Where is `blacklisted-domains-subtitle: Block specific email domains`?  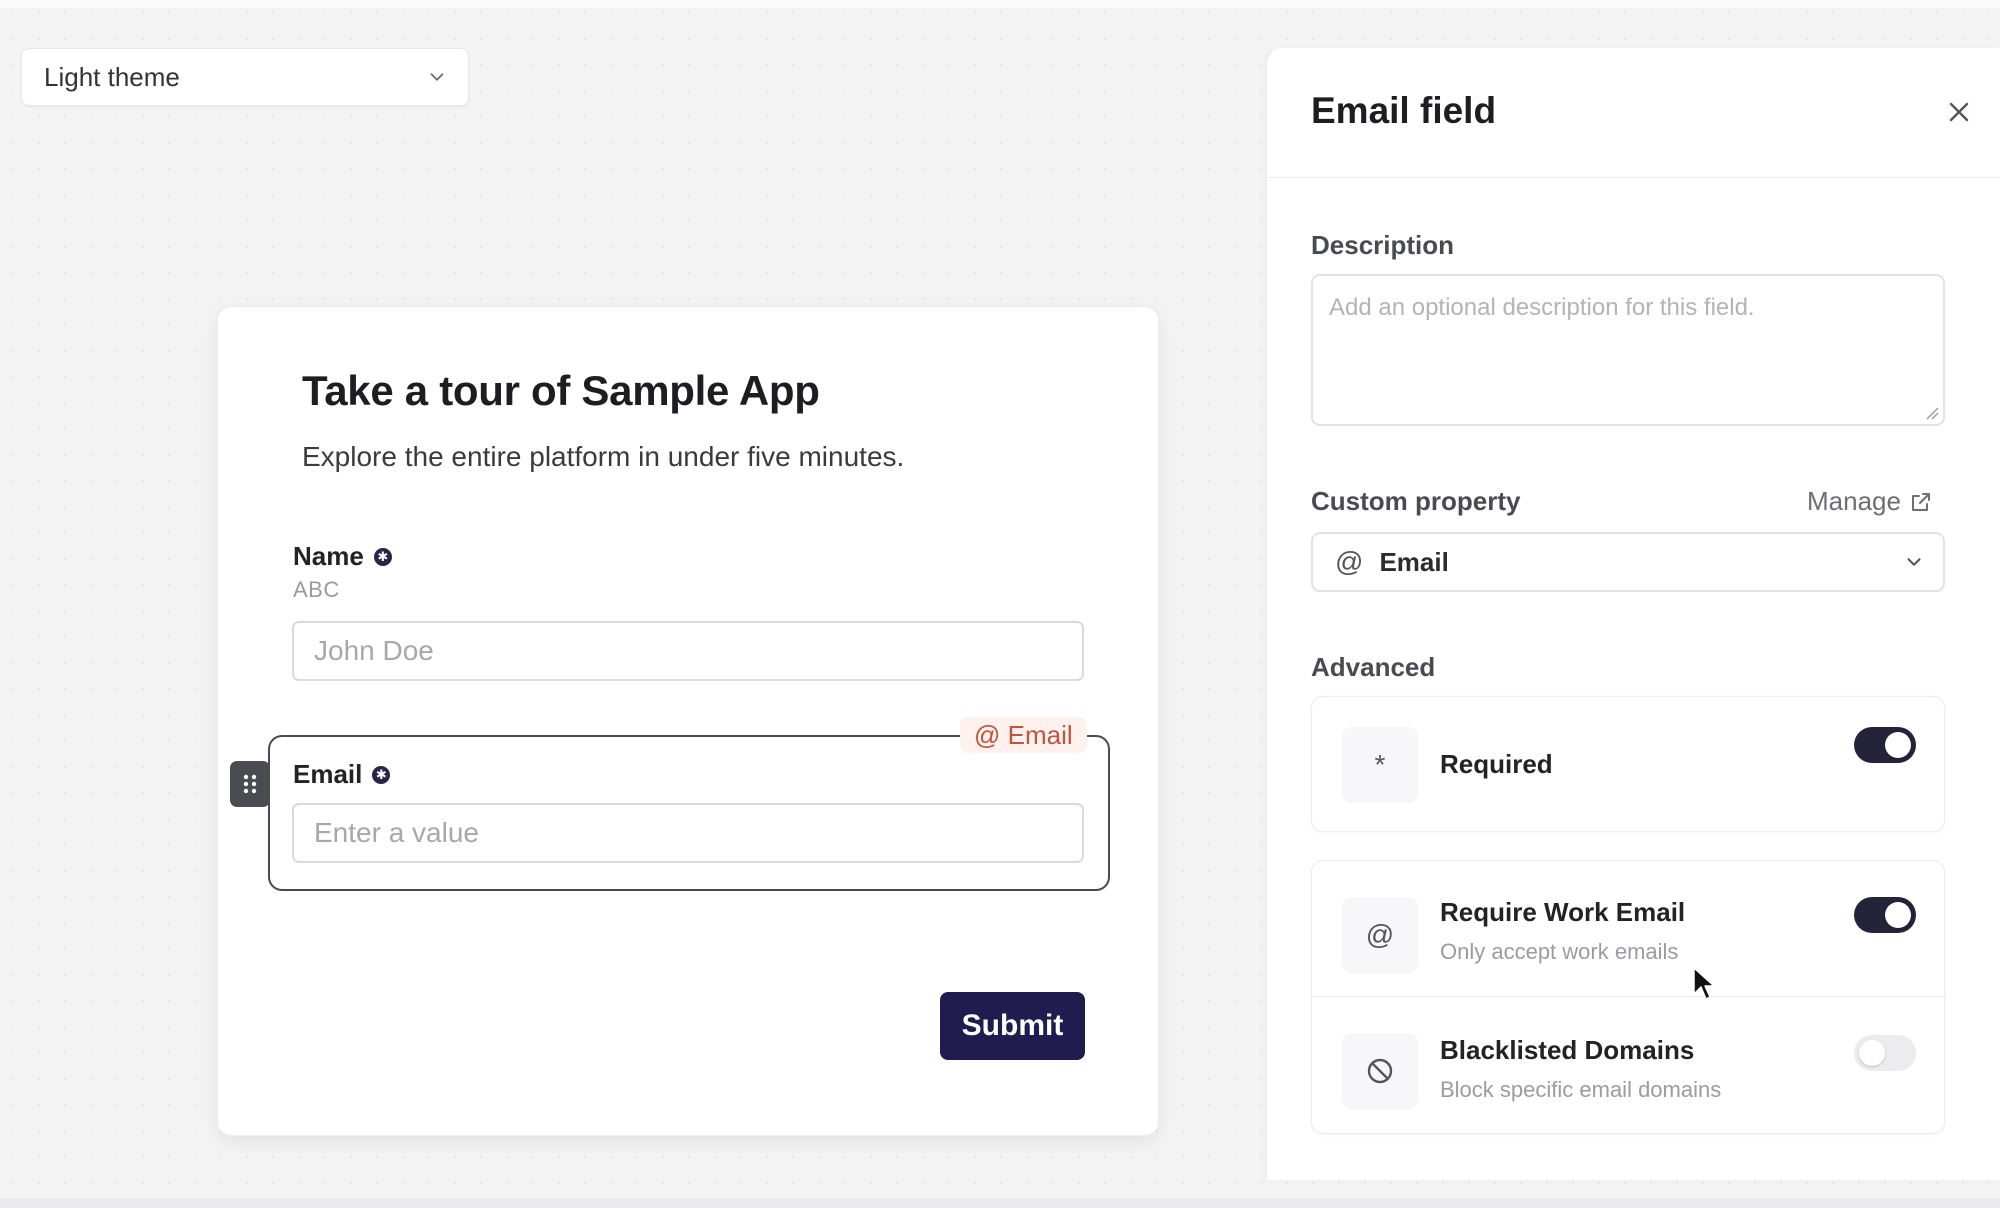 blacklisted-domains-subtitle: Block specific email domains is located at coordinates (1581, 1089).